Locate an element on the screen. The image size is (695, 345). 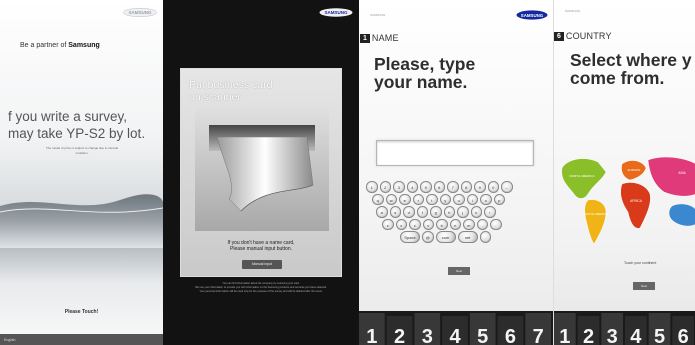
key: Space is located at coordinates (410, 237).